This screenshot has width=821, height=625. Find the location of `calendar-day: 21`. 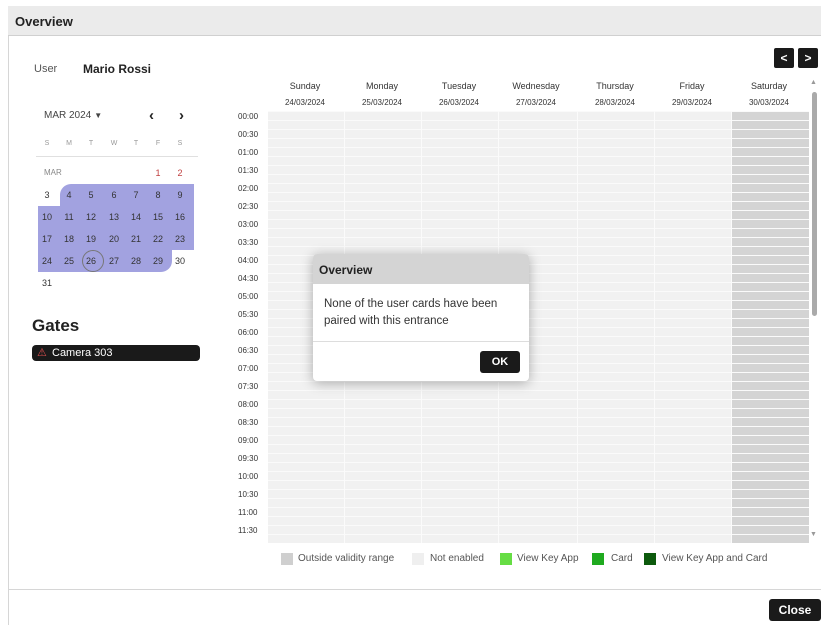

calendar-day: 21 is located at coordinates (136, 239).